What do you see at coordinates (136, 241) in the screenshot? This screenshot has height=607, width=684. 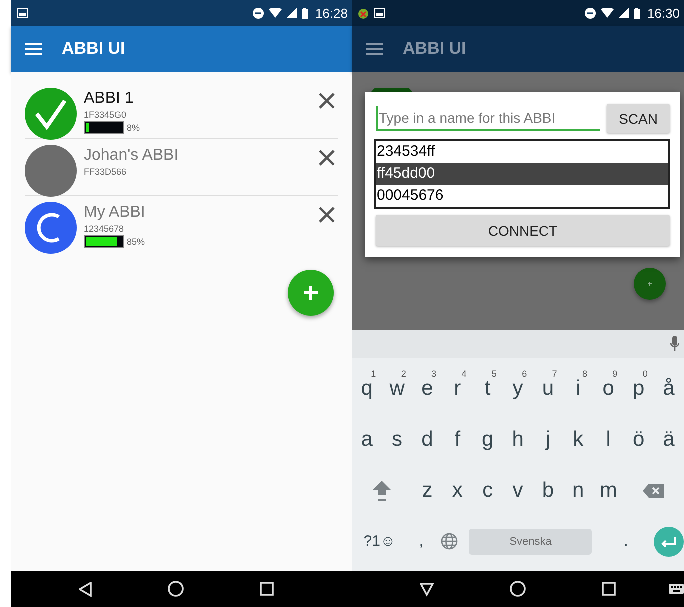 I see `battery-reading: 85%` at bounding box center [136, 241].